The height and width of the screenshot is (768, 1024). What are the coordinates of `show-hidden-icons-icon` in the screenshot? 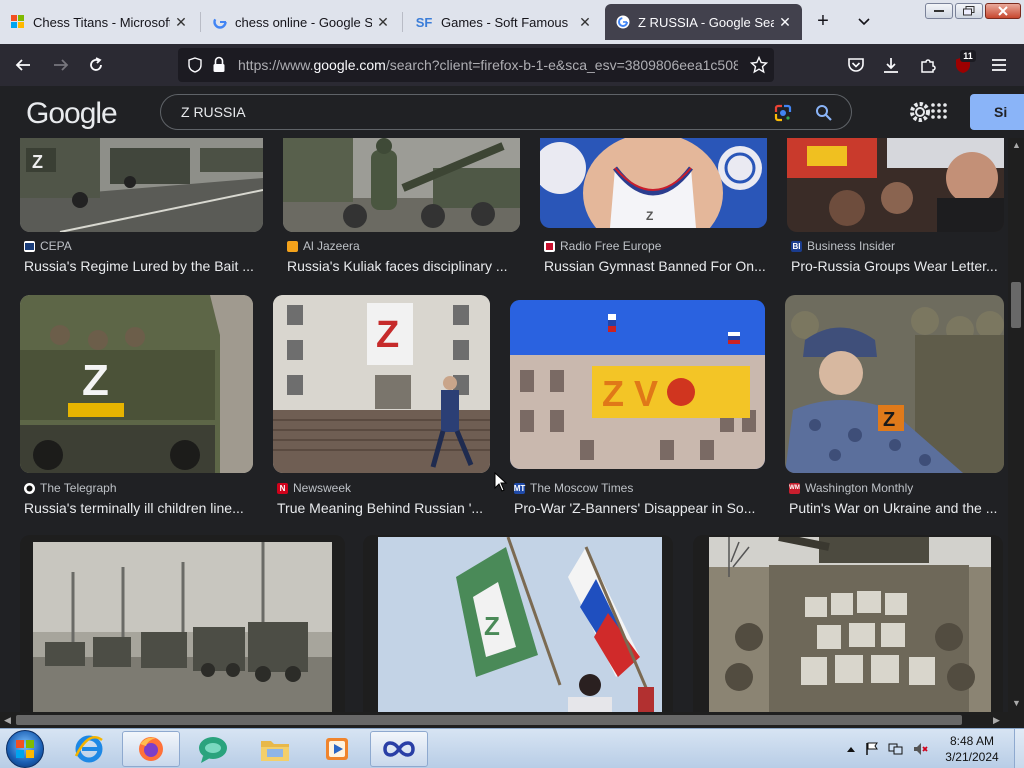 It's located at (851, 749).